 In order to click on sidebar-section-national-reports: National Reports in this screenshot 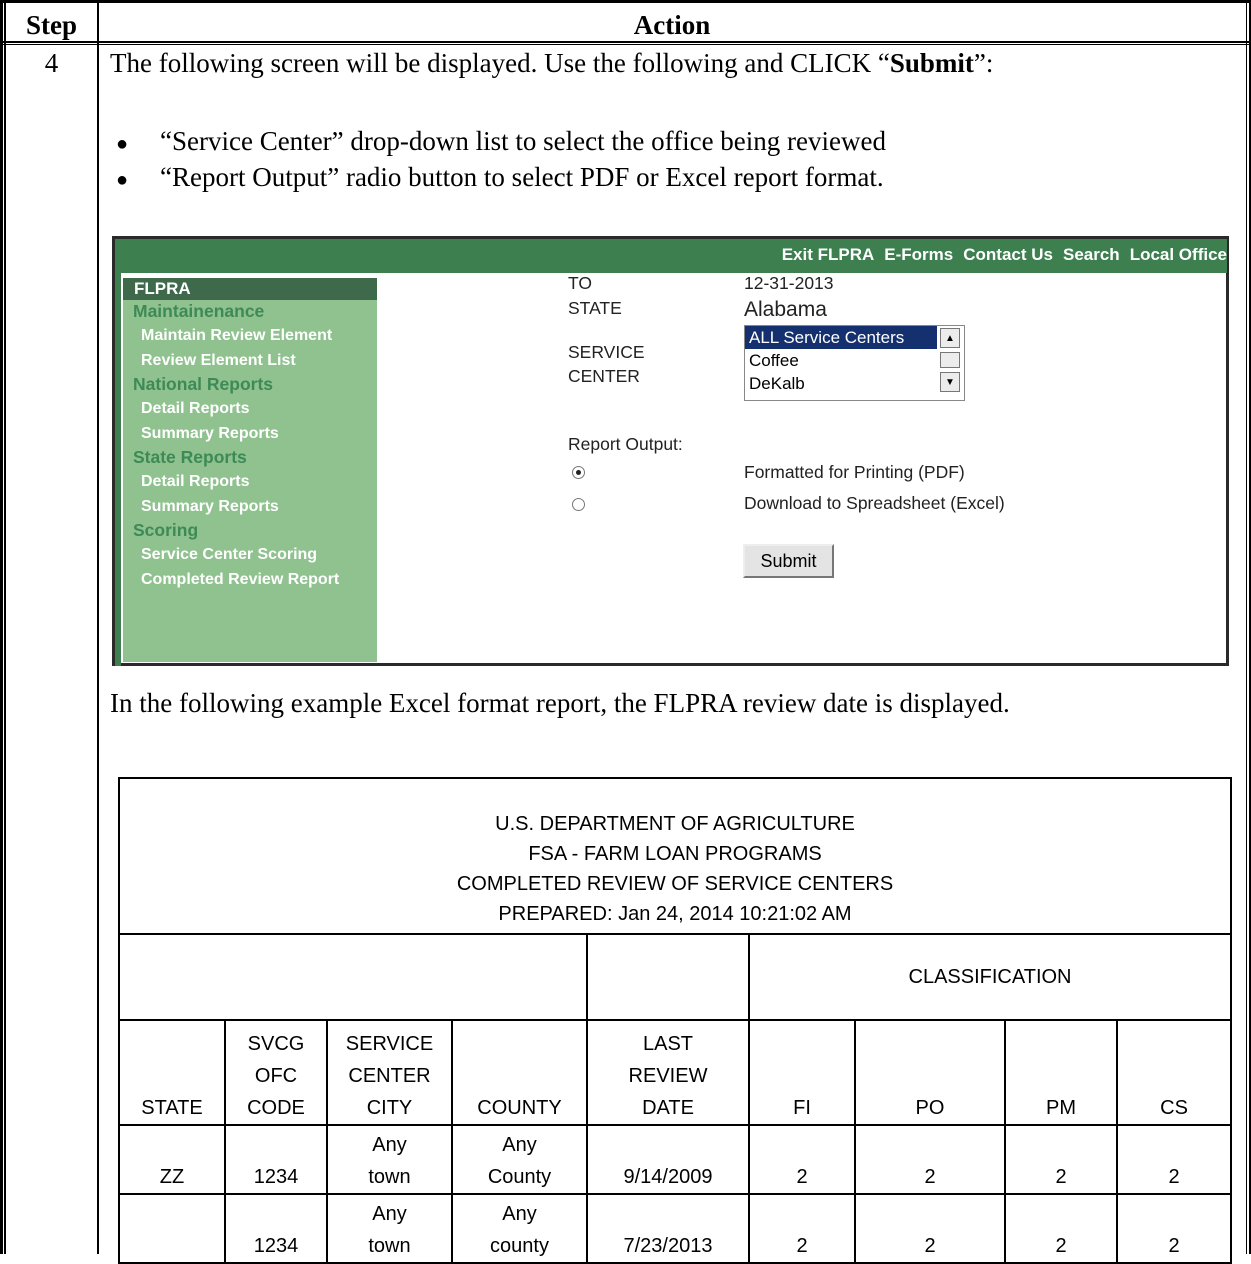, I will do `click(203, 384)`.